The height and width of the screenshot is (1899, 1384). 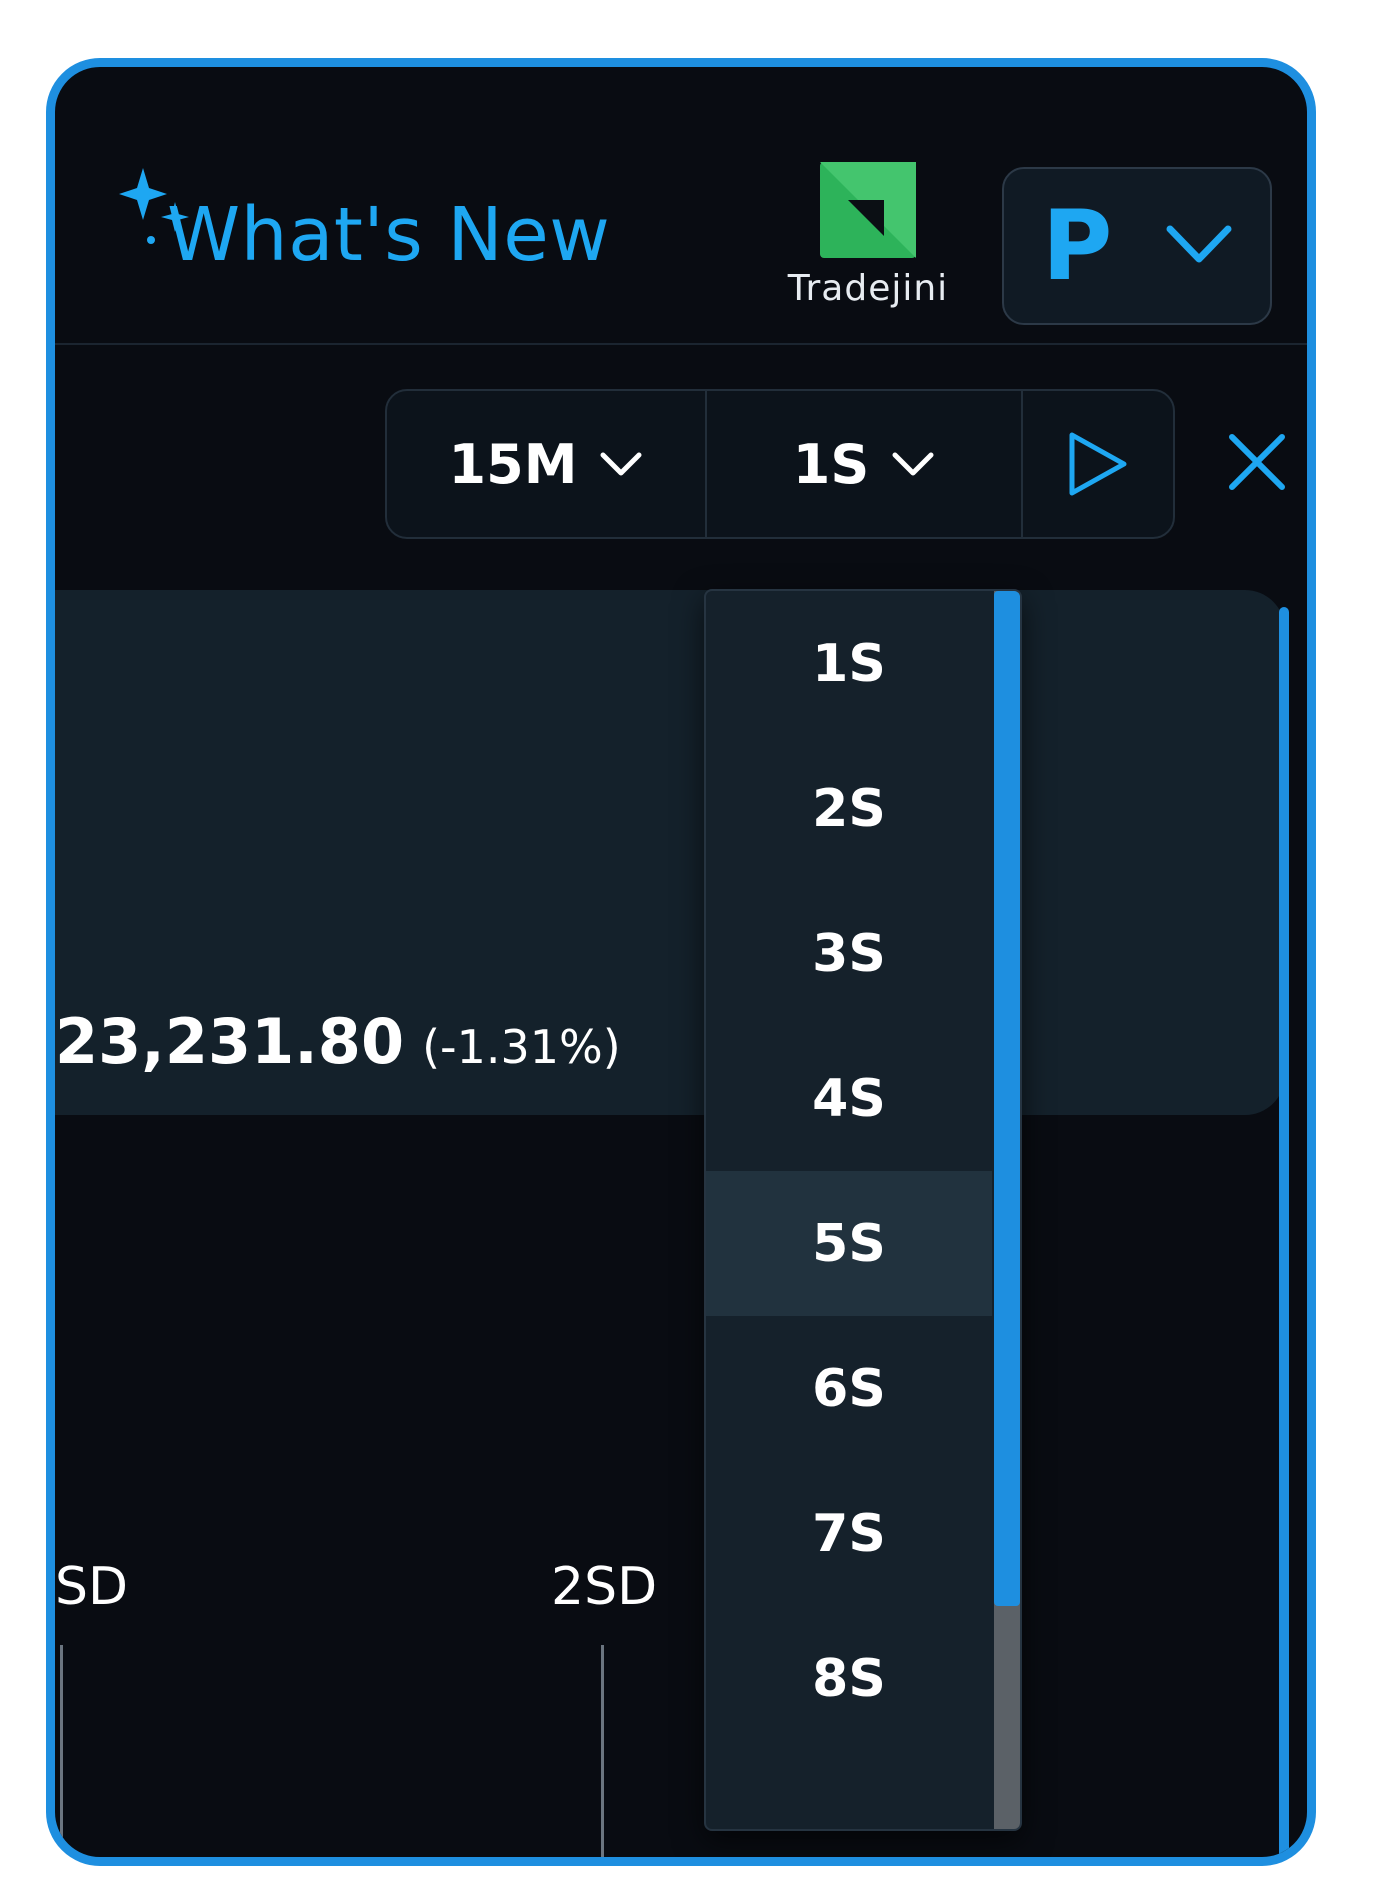 I want to click on dropdown-option: 6S, so click(x=849, y=1388).